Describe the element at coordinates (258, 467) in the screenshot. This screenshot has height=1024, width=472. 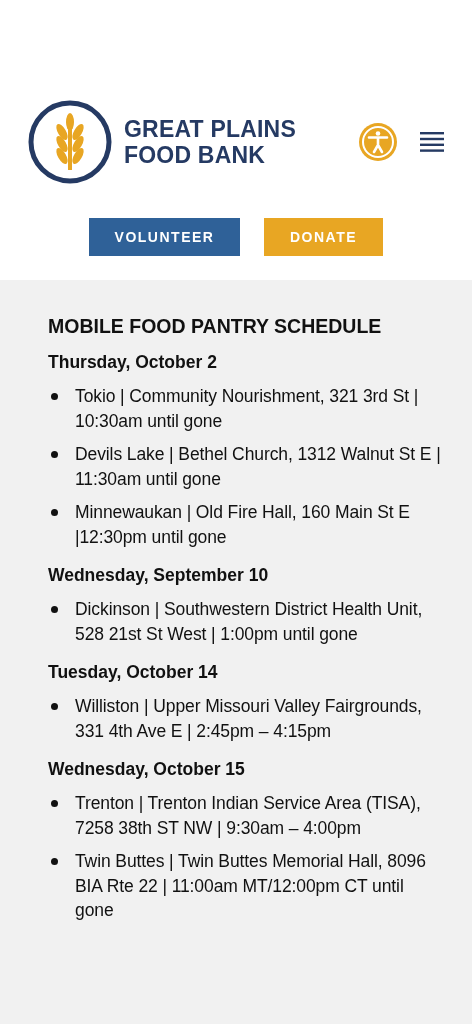
I see `pantry-entry: Devils Lake | Bethel Church, 1312 Walnut St E | 11:30am until gone` at that location.